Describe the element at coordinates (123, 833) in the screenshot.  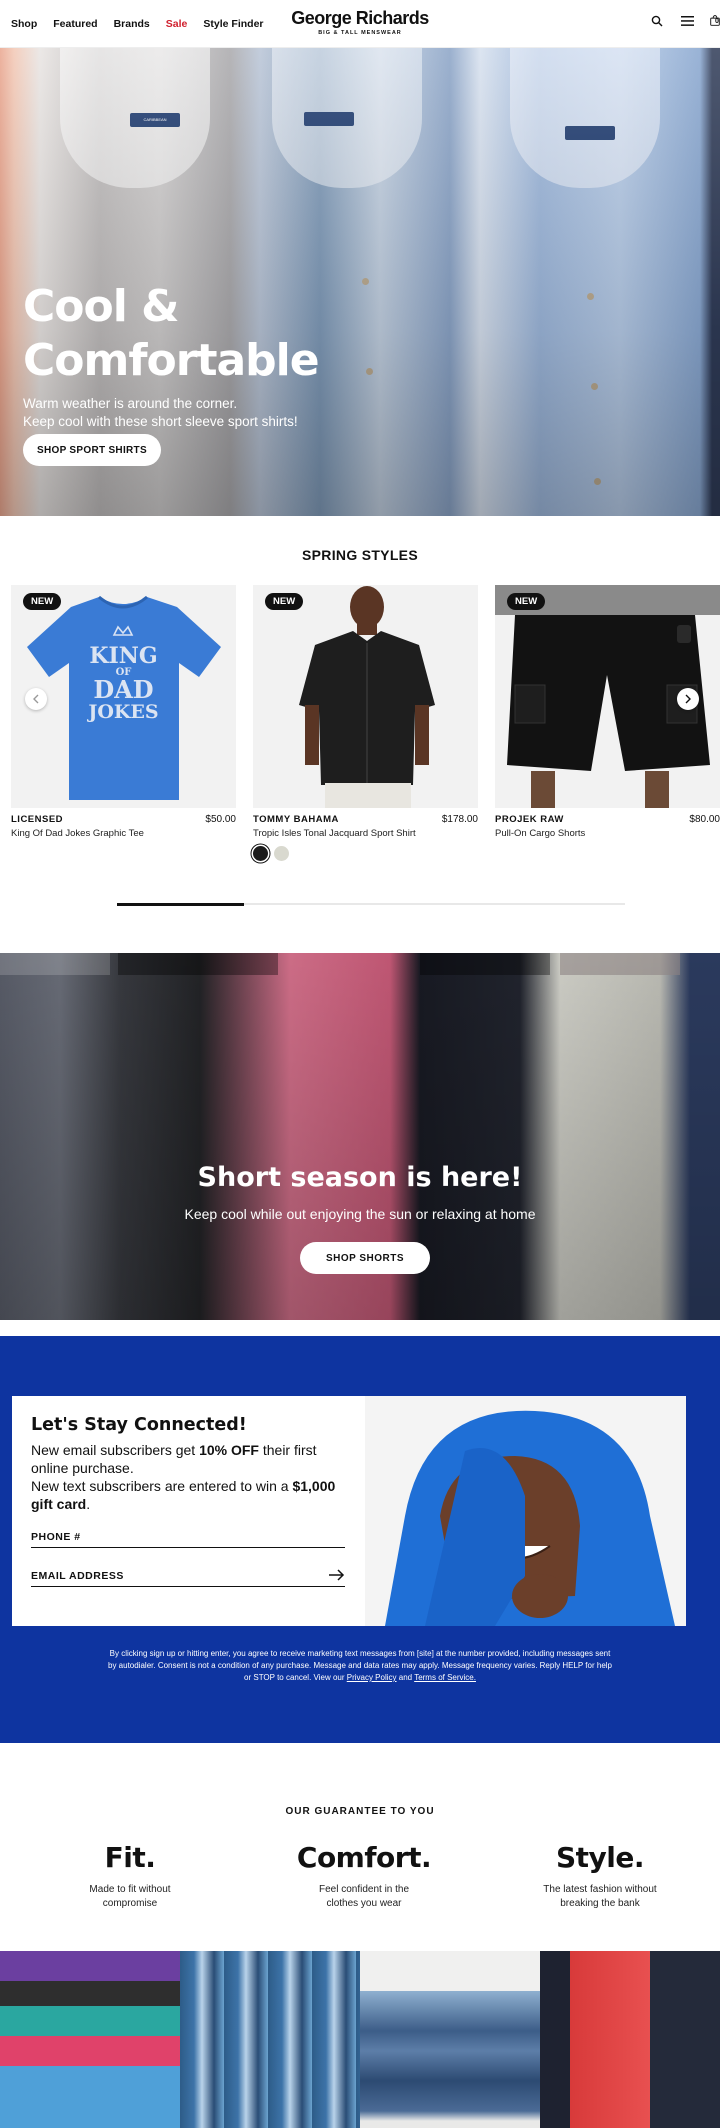
I see `product-name: King Of Dad Jokes Graphic Tee` at that location.